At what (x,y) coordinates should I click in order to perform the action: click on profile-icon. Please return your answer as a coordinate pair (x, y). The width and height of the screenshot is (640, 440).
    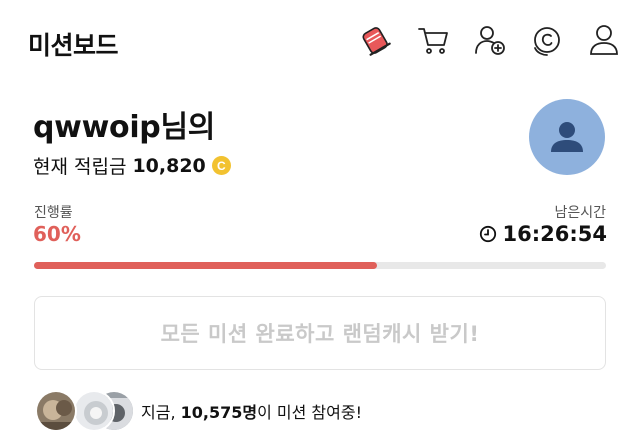
    Looking at the image, I should click on (604, 40).